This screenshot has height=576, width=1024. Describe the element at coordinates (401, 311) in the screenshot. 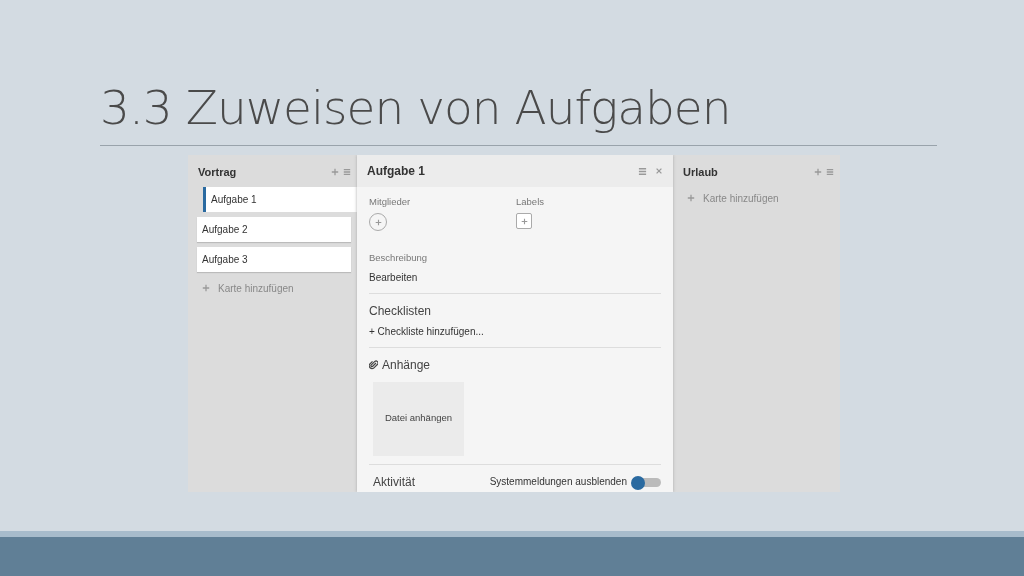

I see `section-title: Checklisten` at that location.